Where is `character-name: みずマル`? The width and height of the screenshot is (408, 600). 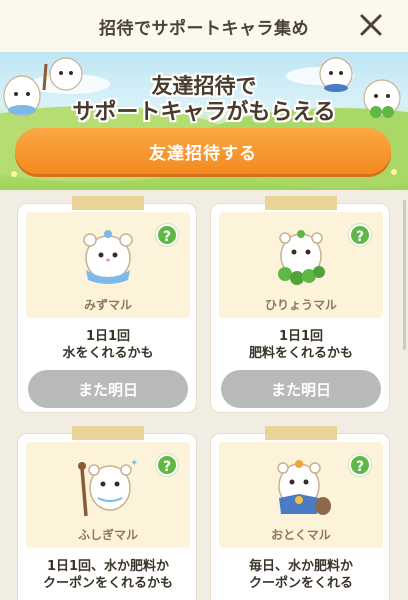 character-name: みずマル is located at coordinates (107, 305).